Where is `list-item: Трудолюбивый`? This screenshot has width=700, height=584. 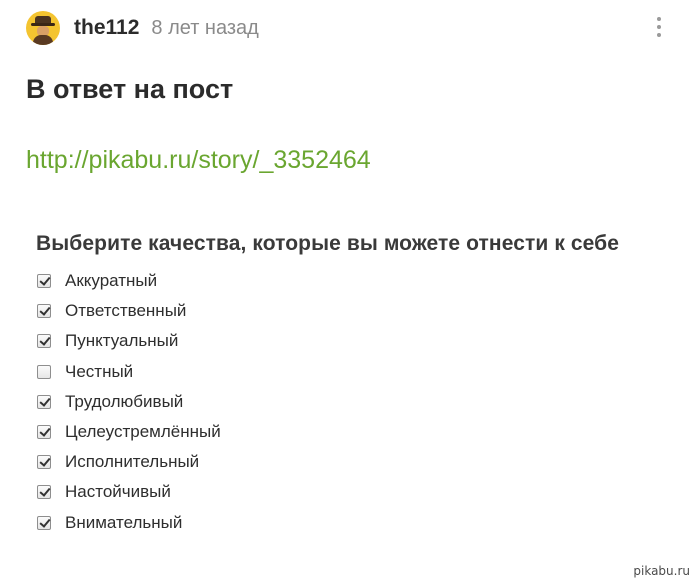 list-item: Трудолюбивый is located at coordinates (361, 402).